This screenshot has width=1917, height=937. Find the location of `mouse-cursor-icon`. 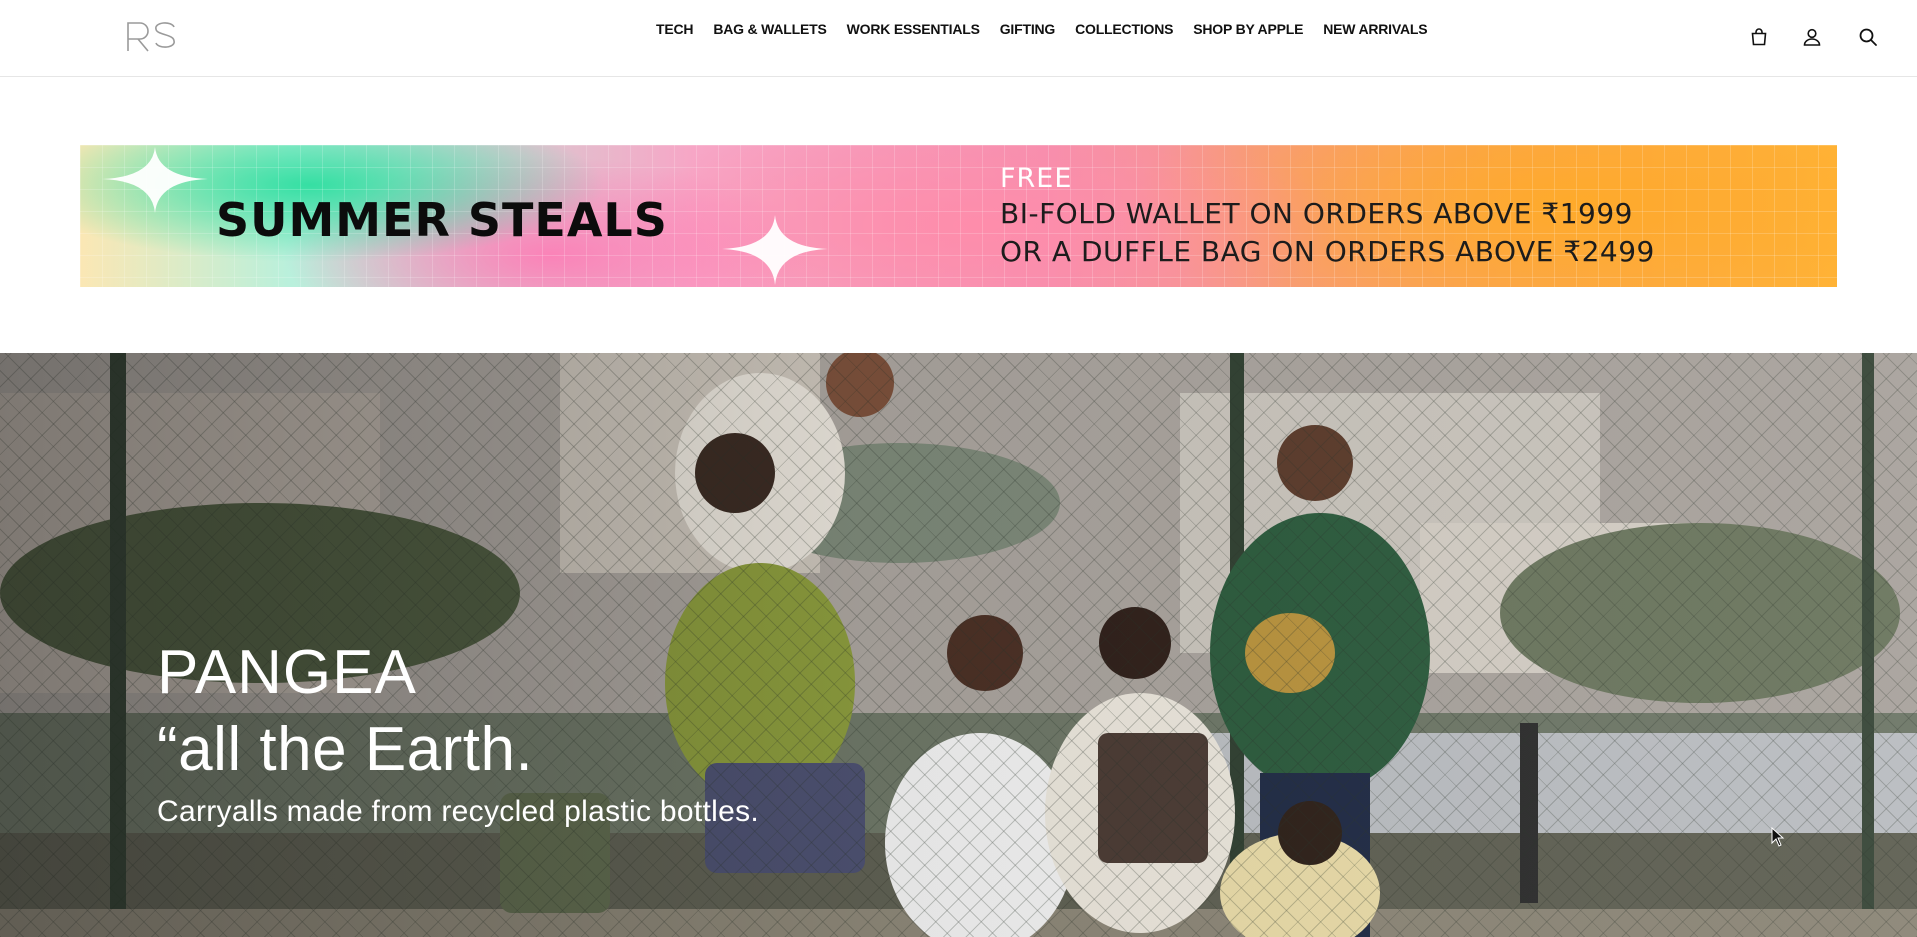

mouse-cursor-icon is located at coordinates (1778, 837).